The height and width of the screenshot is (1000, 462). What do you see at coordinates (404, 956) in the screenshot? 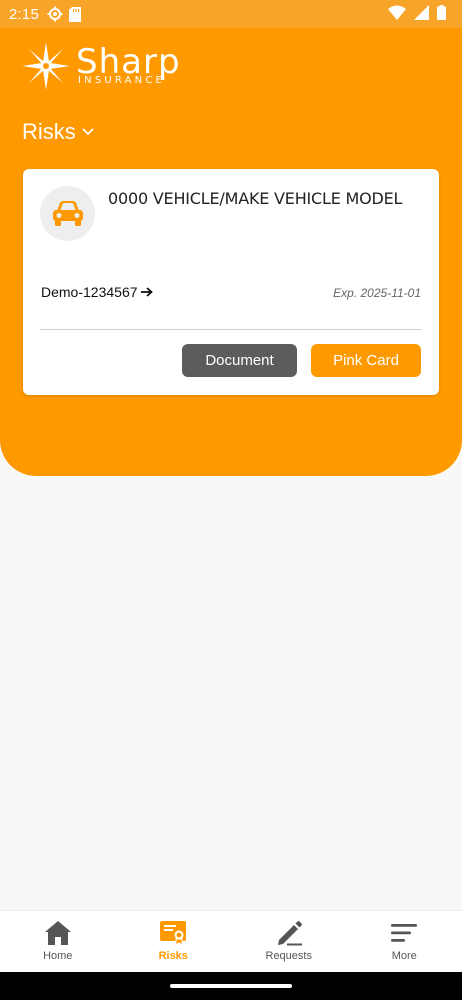
I see `nav-more-label: More` at bounding box center [404, 956].